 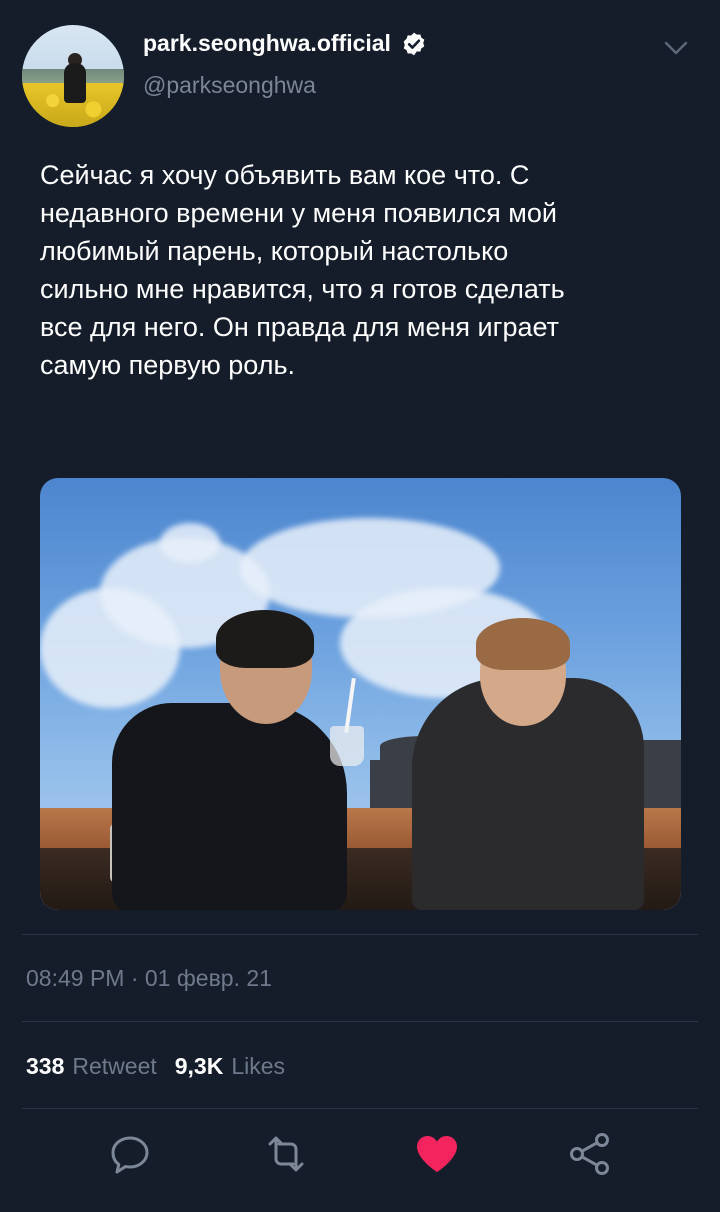 What do you see at coordinates (267, 43) in the screenshot?
I see `display-name: park.seonghwa.official` at bounding box center [267, 43].